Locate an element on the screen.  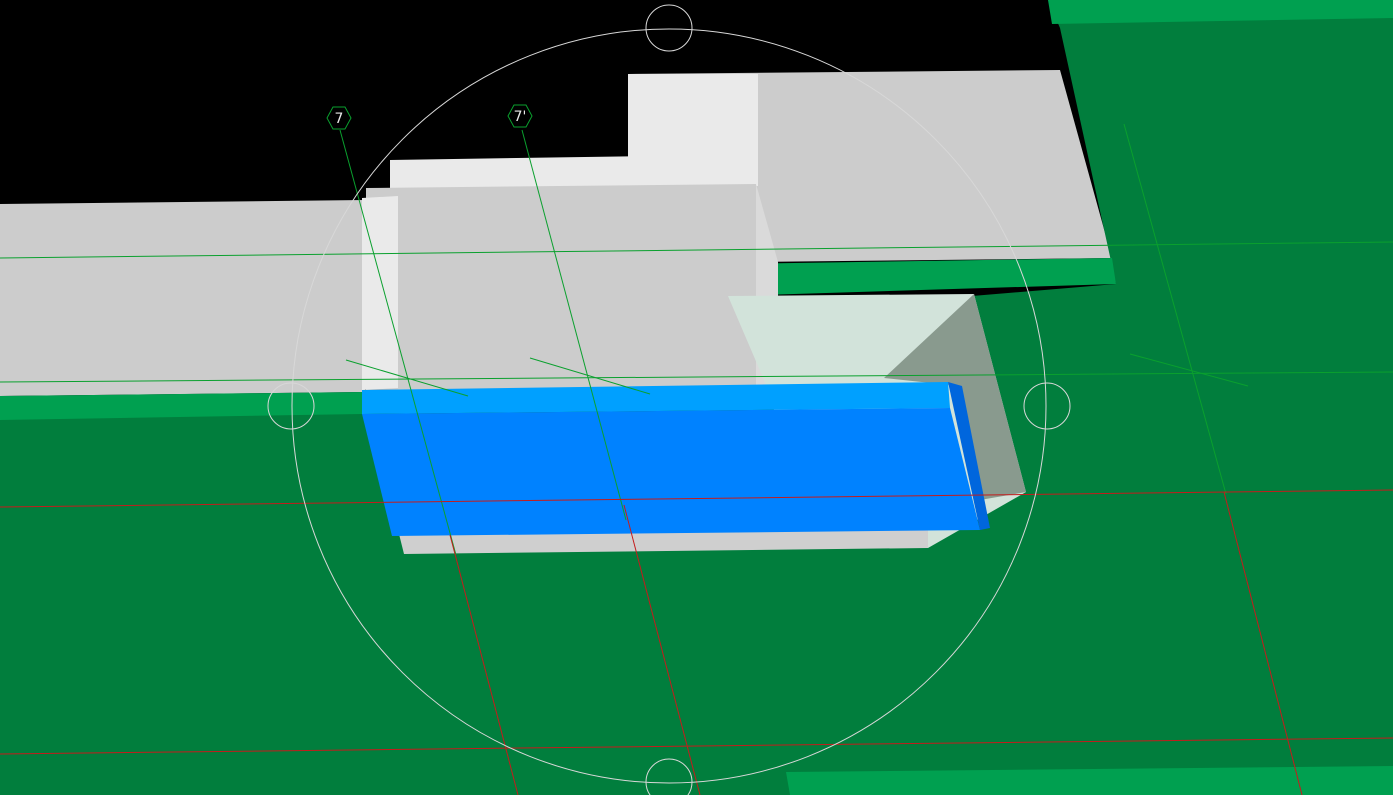
grid-marker-label: 7 is located at coordinates (339, 119).